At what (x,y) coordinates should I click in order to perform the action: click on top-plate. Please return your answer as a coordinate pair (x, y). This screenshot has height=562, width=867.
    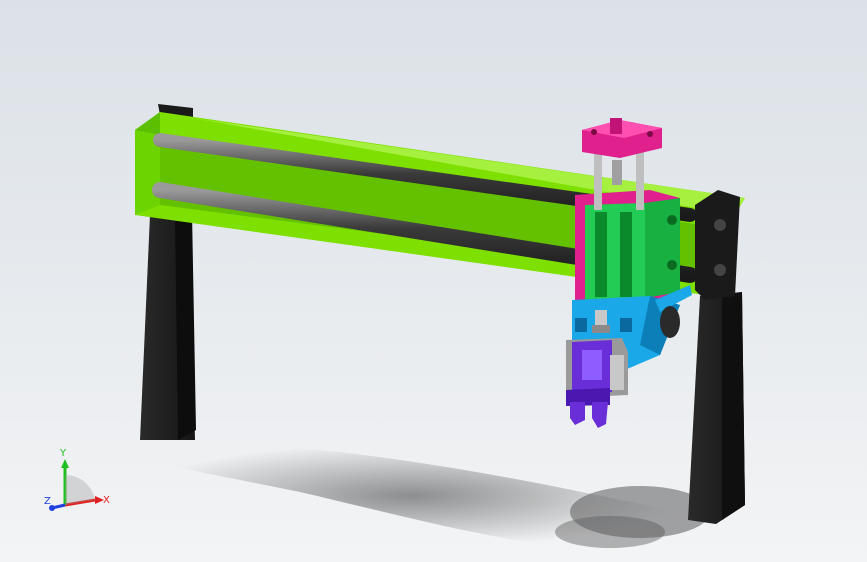
    Looking at the image, I should click on (622, 138).